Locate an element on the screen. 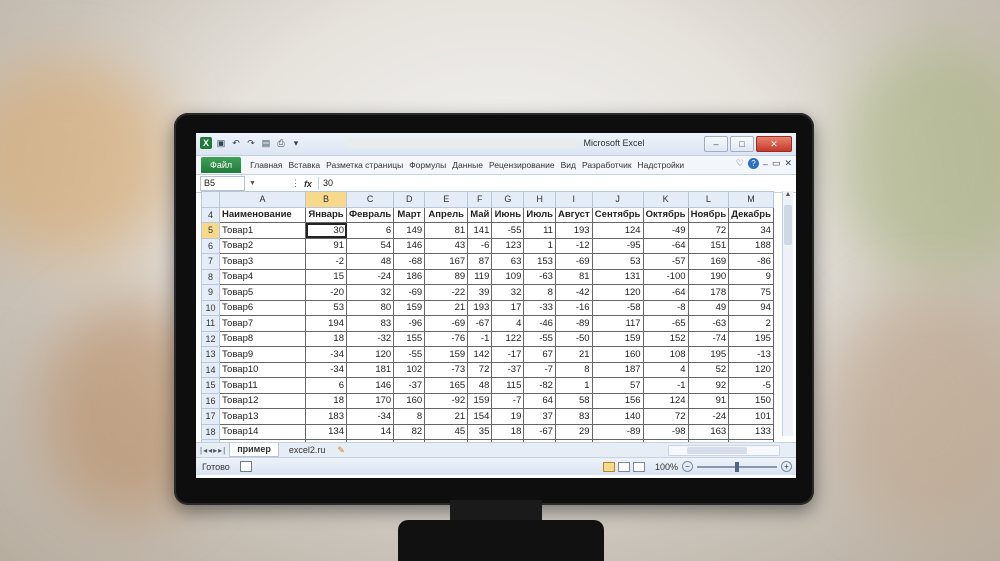 The height and width of the screenshot is (561, 1000). zoom-level: 100% is located at coordinates (666, 467).